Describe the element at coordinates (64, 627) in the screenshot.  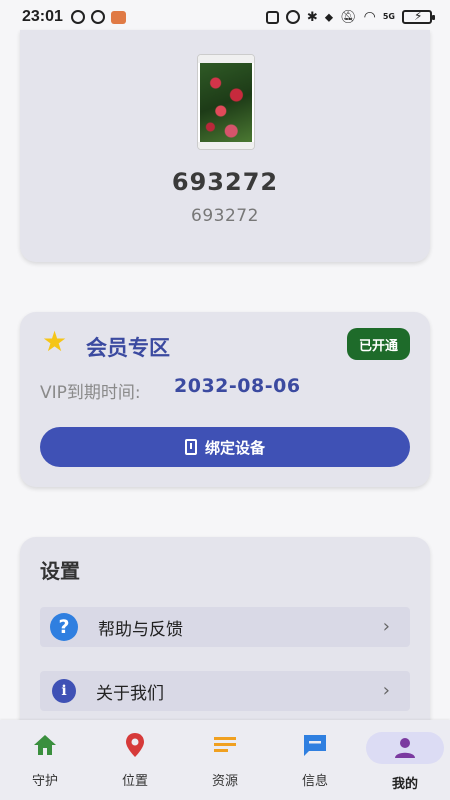
I see `help-icon: ?` at that location.